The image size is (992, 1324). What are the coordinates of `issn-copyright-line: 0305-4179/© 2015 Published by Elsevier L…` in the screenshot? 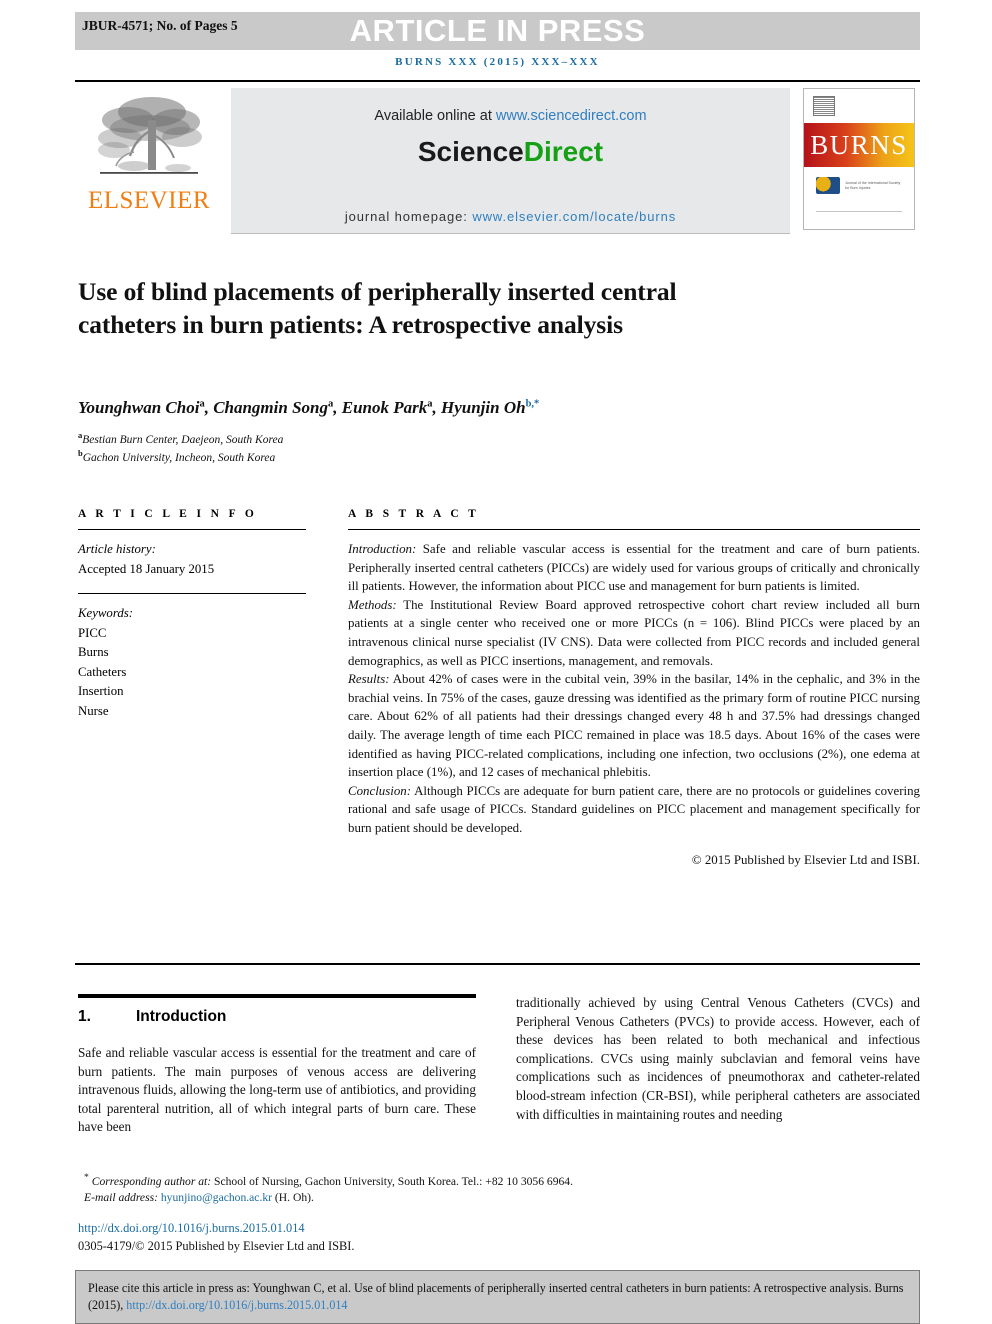 It's located at (216, 1246).